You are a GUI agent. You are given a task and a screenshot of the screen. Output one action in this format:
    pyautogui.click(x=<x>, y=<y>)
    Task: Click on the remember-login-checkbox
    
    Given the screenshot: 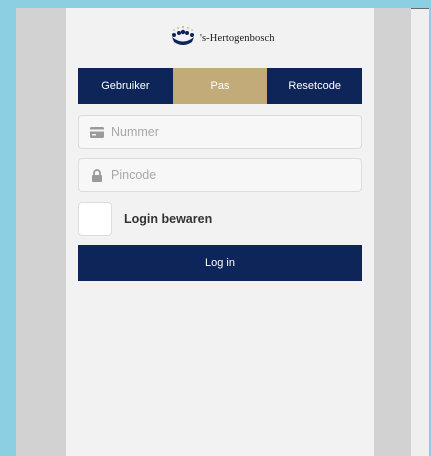 What is the action you would take?
    pyautogui.click(x=95, y=219)
    